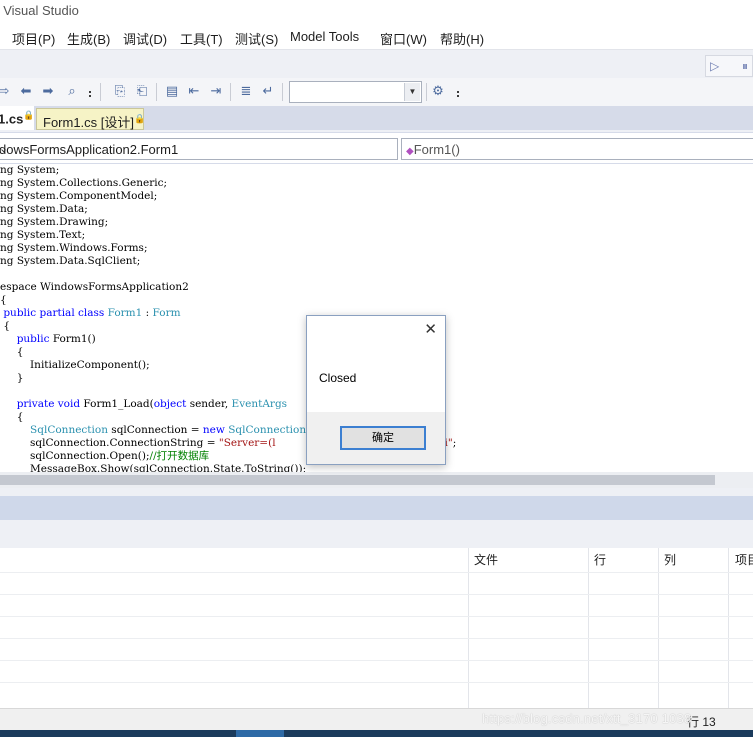 Image resolution: width=753 pixels, height=737 pixels. Describe the element at coordinates (142, 91) in the screenshot. I see `uncomment-icon: ⎗` at that location.